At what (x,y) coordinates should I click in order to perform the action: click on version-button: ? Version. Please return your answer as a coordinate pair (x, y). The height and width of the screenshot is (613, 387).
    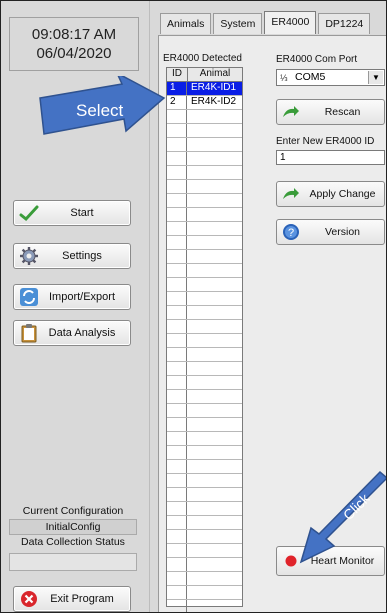
    Looking at the image, I should click on (330, 232).